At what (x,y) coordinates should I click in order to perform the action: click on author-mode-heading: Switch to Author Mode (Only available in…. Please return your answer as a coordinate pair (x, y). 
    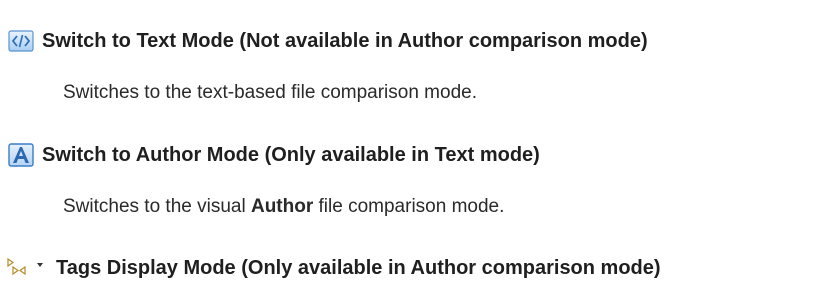
    Looking at the image, I should click on (423, 155).